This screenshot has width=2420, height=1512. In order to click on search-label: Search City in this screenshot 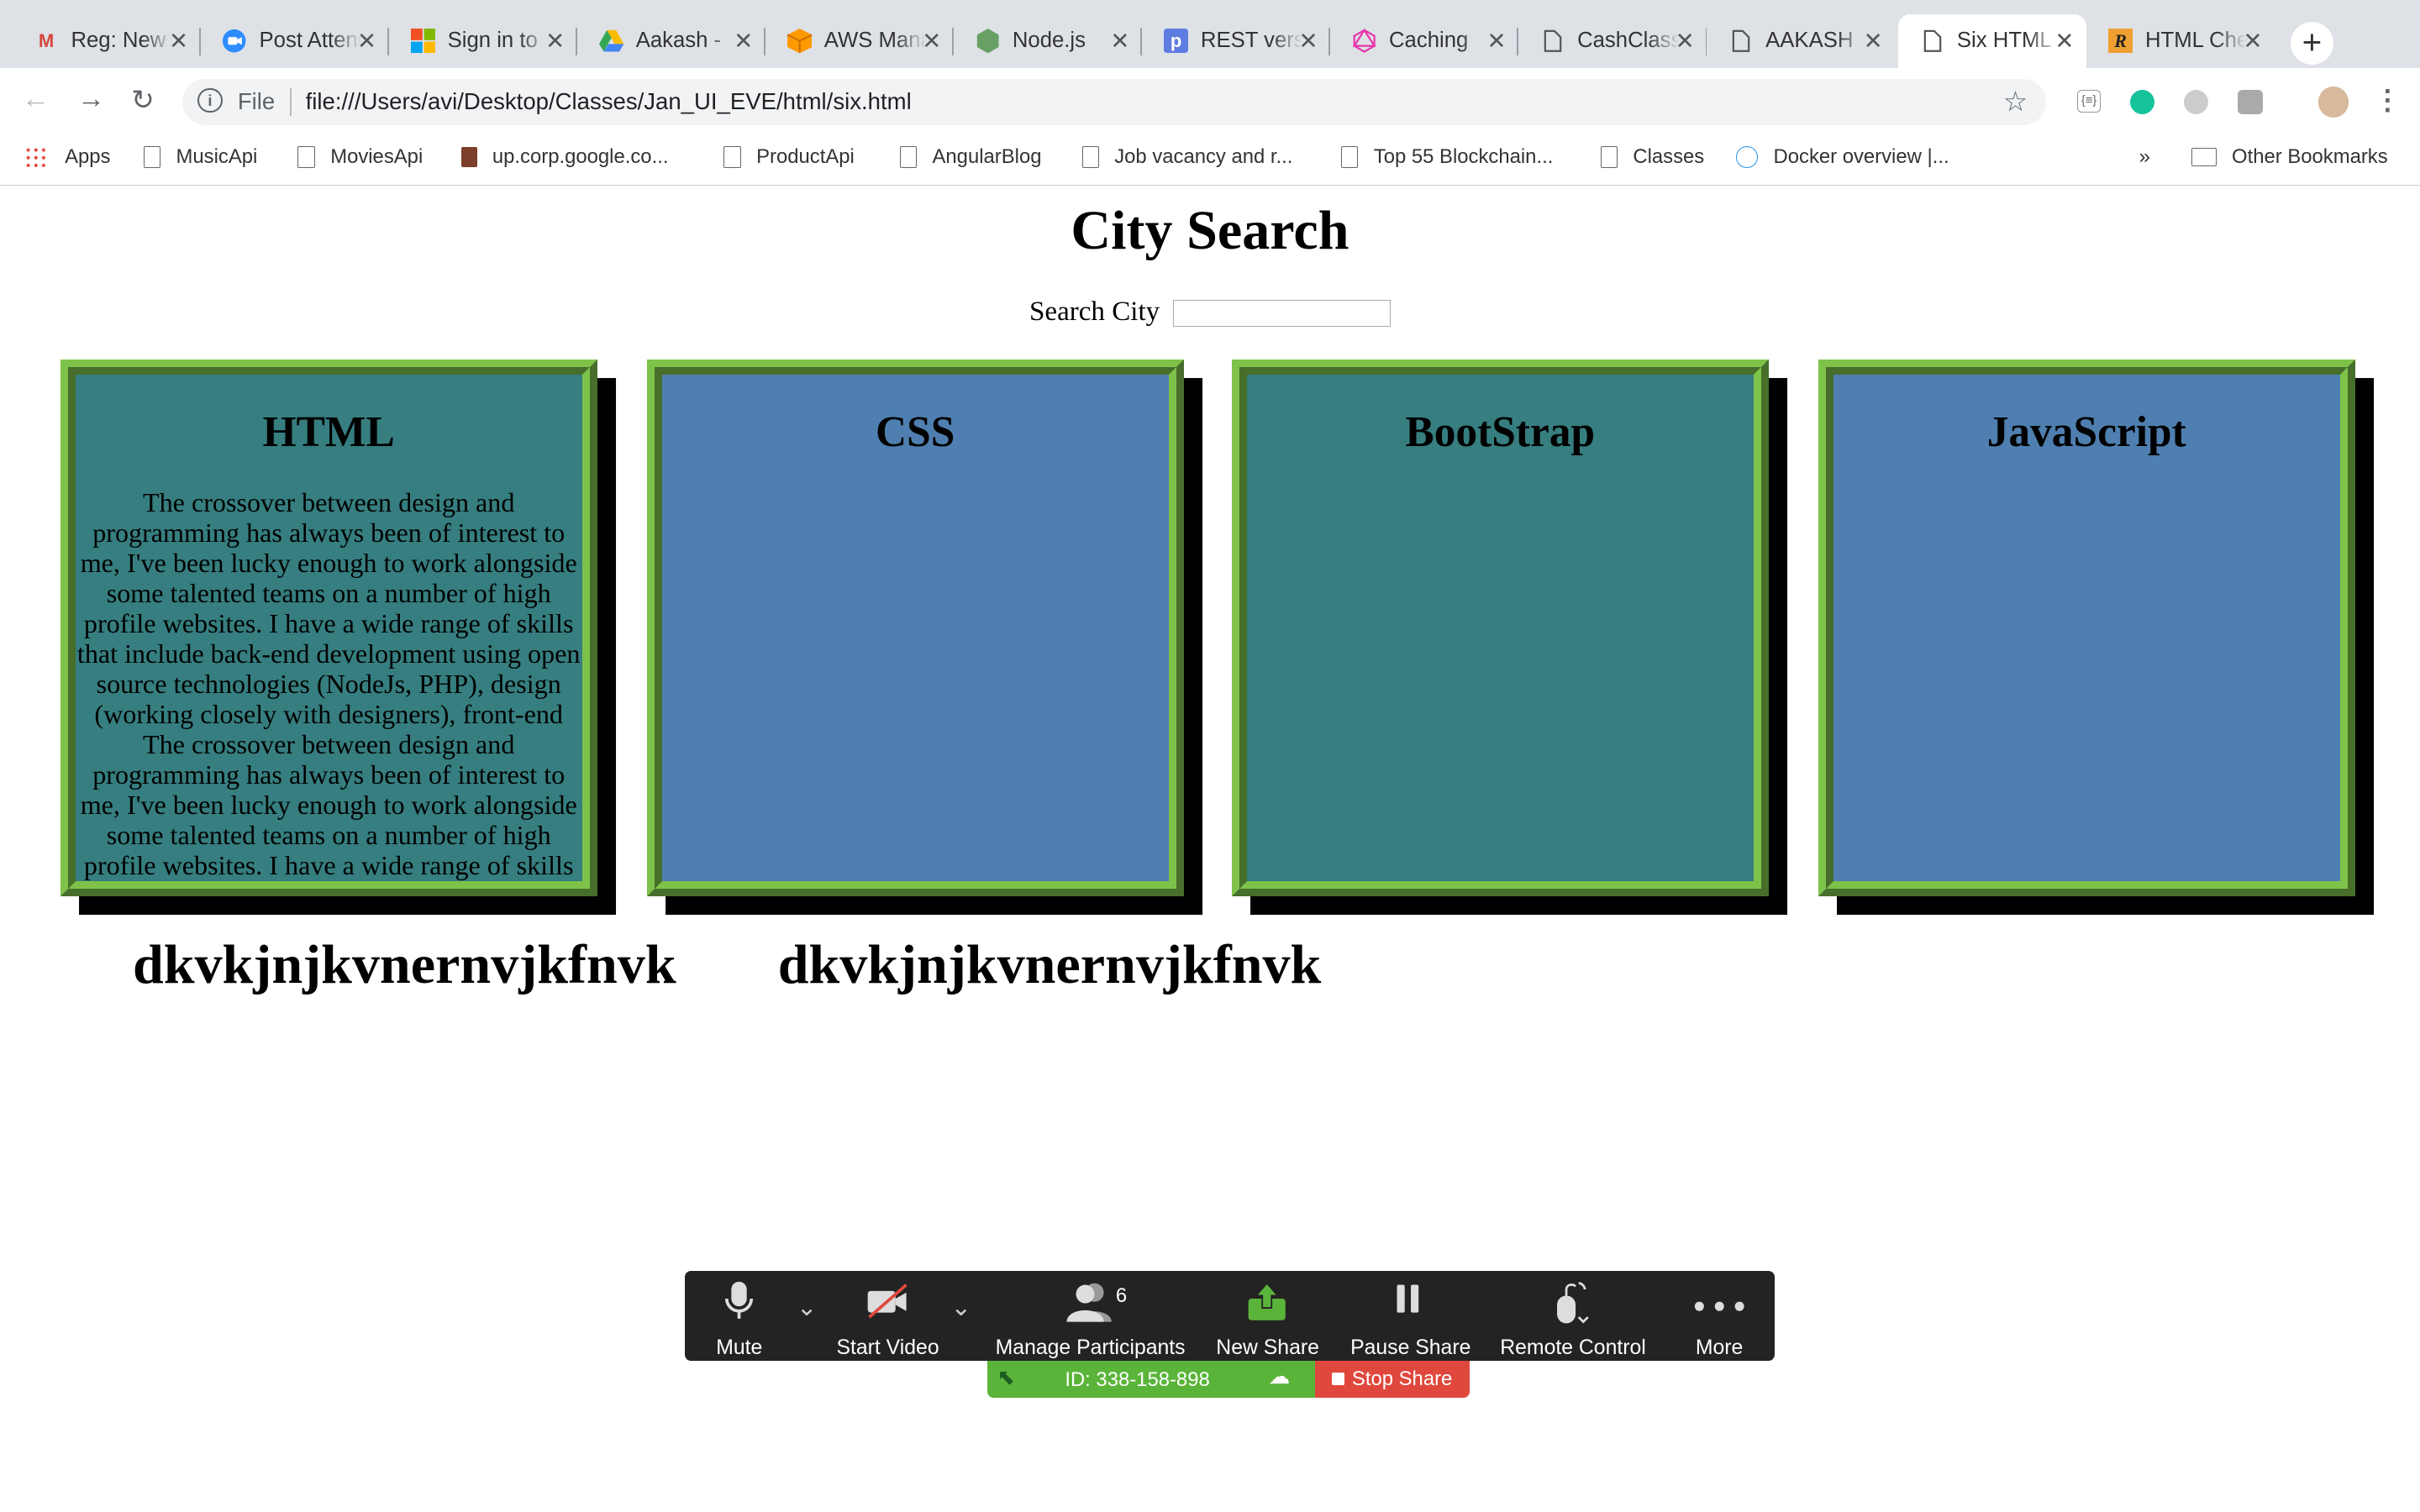, I will do `click(1094, 311)`.